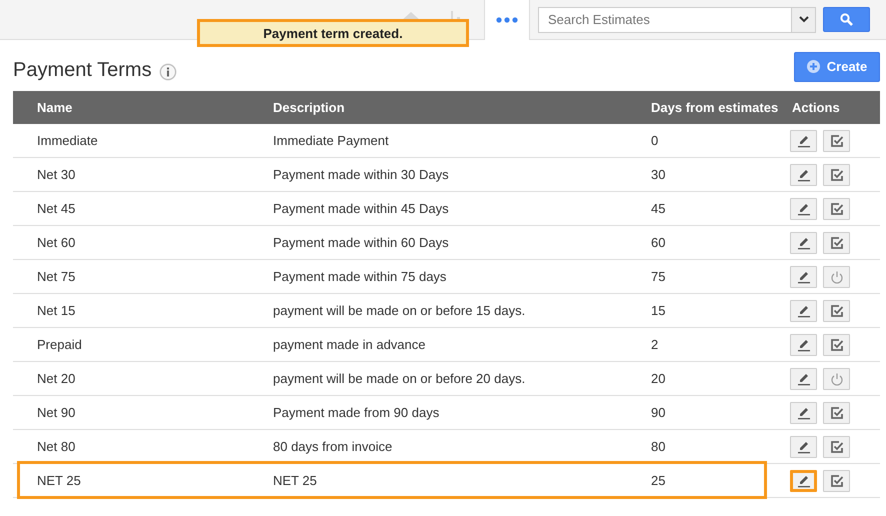  What do you see at coordinates (658, 310) in the screenshot?
I see `table-cell-text: 15` at bounding box center [658, 310].